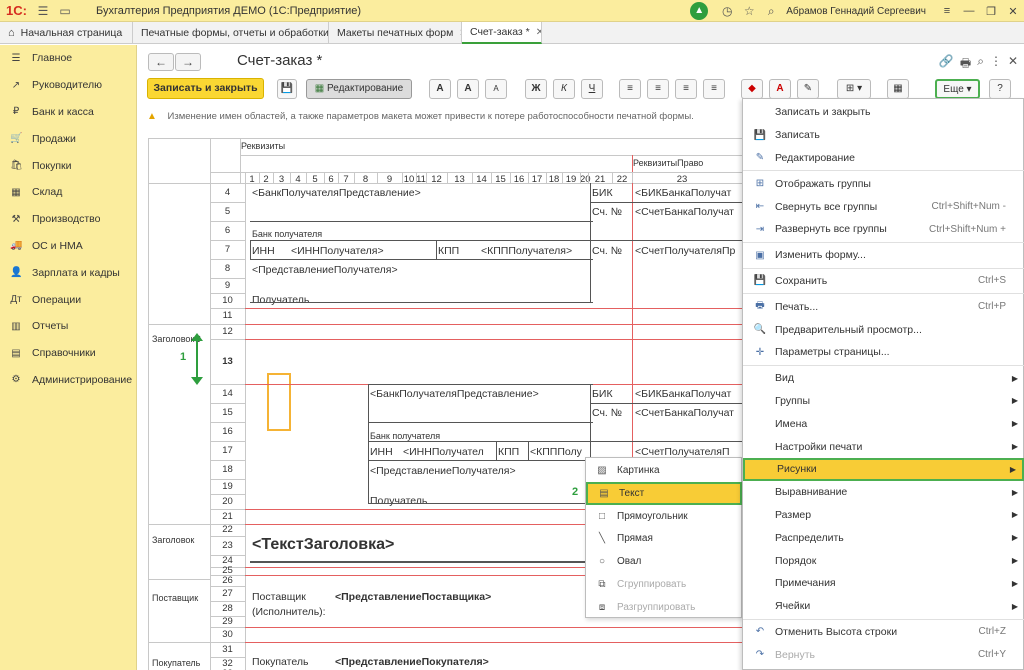  I want to click on column-number: 22, so click(622, 179).